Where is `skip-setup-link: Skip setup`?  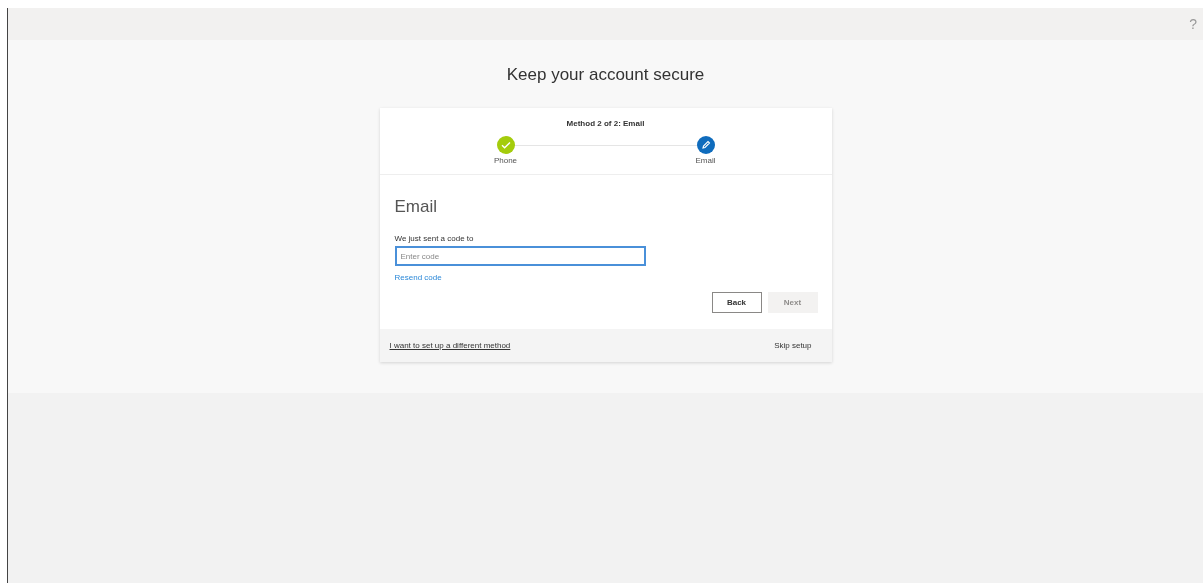 skip-setup-link: Skip setup is located at coordinates (793, 345).